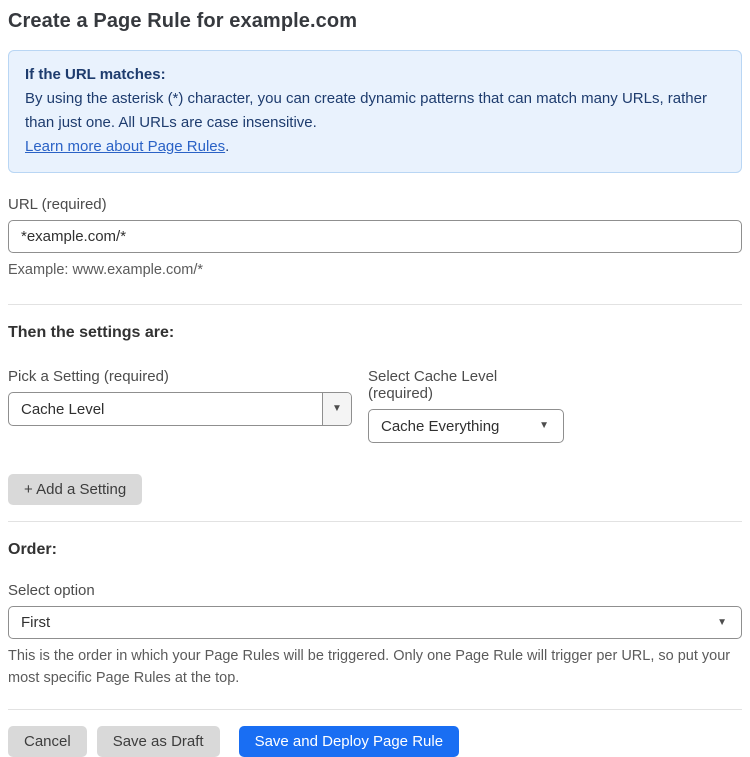 Image resolution: width=750 pixels, height=757 pixels. What do you see at coordinates (183, 21) in the screenshot?
I see `page-title: Create a Page Rule for example.com` at bounding box center [183, 21].